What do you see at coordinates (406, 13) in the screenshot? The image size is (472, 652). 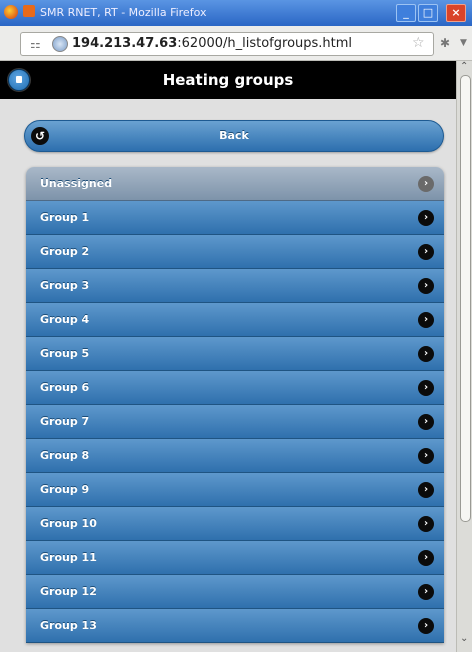 I see `minimize-button: _` at bounding box center [406, 13].